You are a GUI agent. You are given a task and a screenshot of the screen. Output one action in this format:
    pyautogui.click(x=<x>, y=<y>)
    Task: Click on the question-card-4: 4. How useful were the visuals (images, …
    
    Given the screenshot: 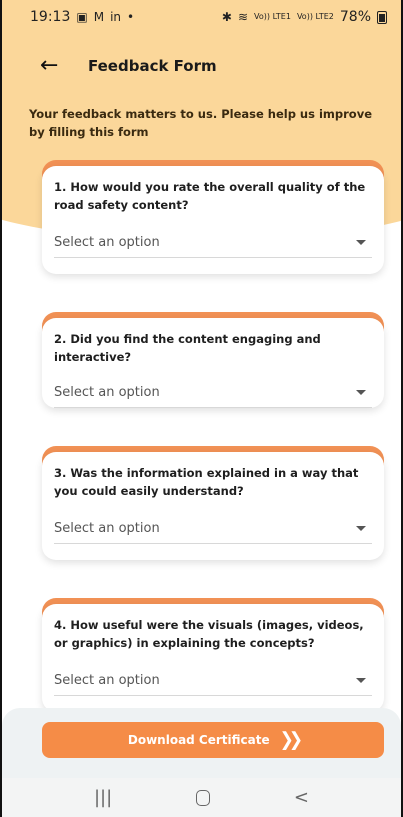 What is the action you would take?
    pyautogui.click(x=213, y=655)
    